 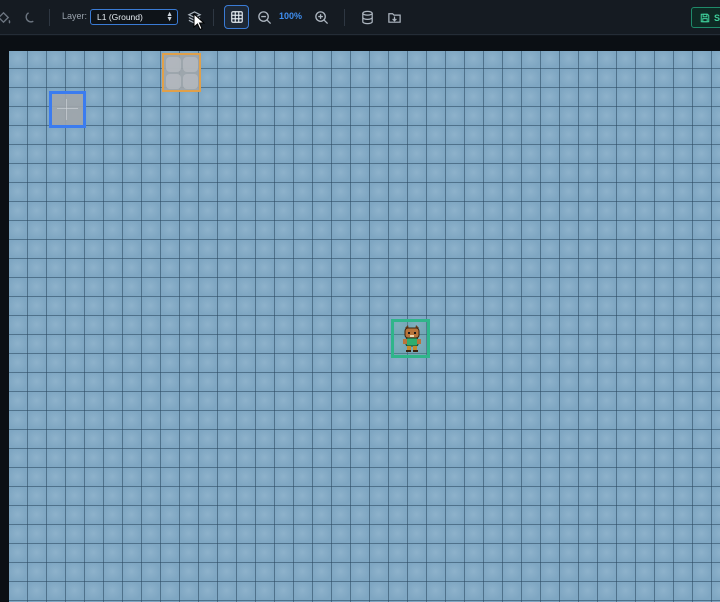 I want to click on green-selection, so click(x=410, y=338).